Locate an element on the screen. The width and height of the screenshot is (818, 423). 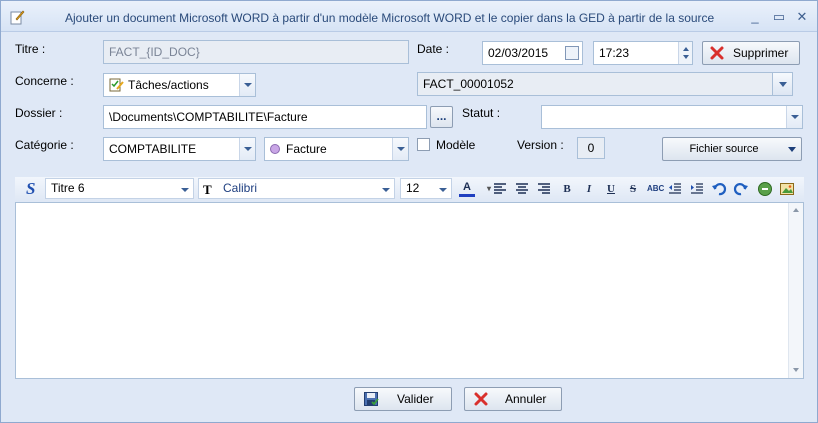
time-spinner is located at coordinates (685, 53).